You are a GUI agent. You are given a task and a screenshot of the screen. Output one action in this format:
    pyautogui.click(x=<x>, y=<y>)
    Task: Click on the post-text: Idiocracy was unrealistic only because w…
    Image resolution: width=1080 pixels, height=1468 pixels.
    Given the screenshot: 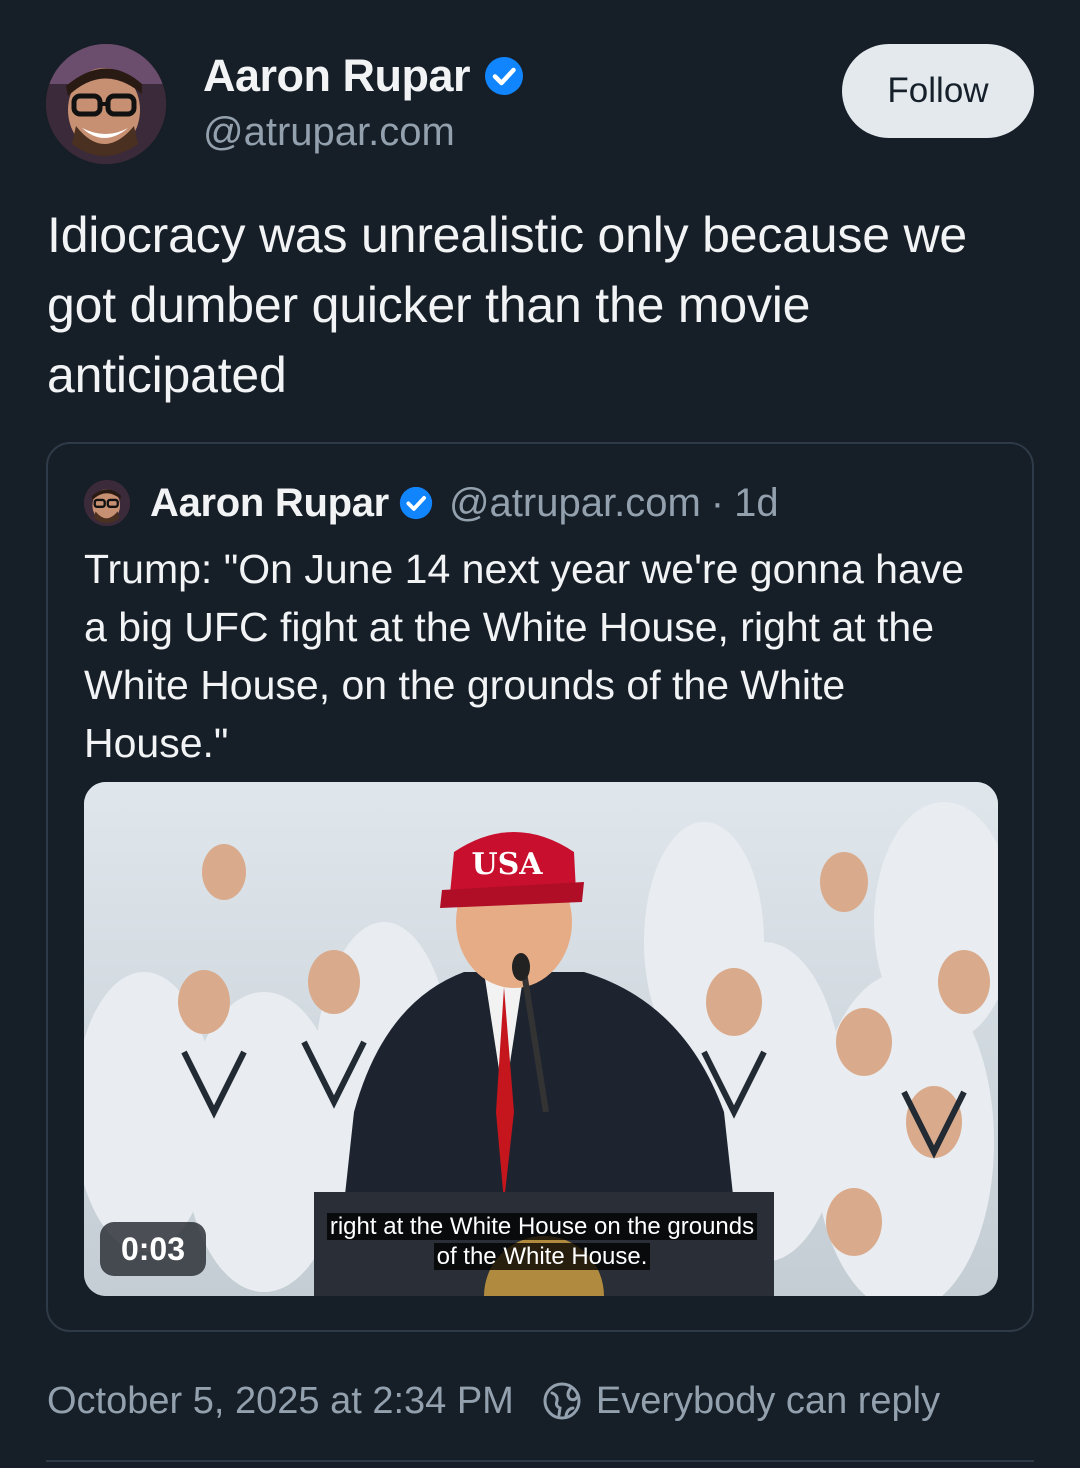 What is the action you would take?
    pyautogui.click(x=507, y=305)
    